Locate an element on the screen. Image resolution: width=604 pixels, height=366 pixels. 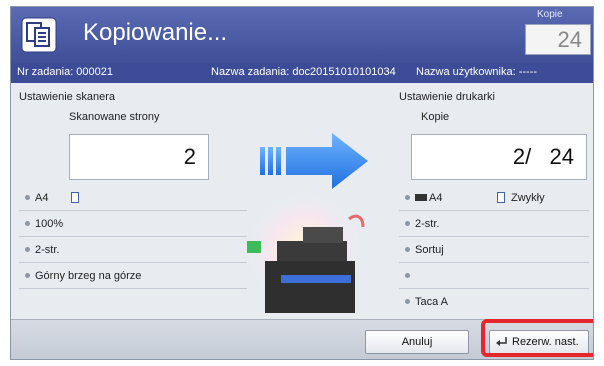
cancel-button: Anuluj is located at coordinates (417, 342).